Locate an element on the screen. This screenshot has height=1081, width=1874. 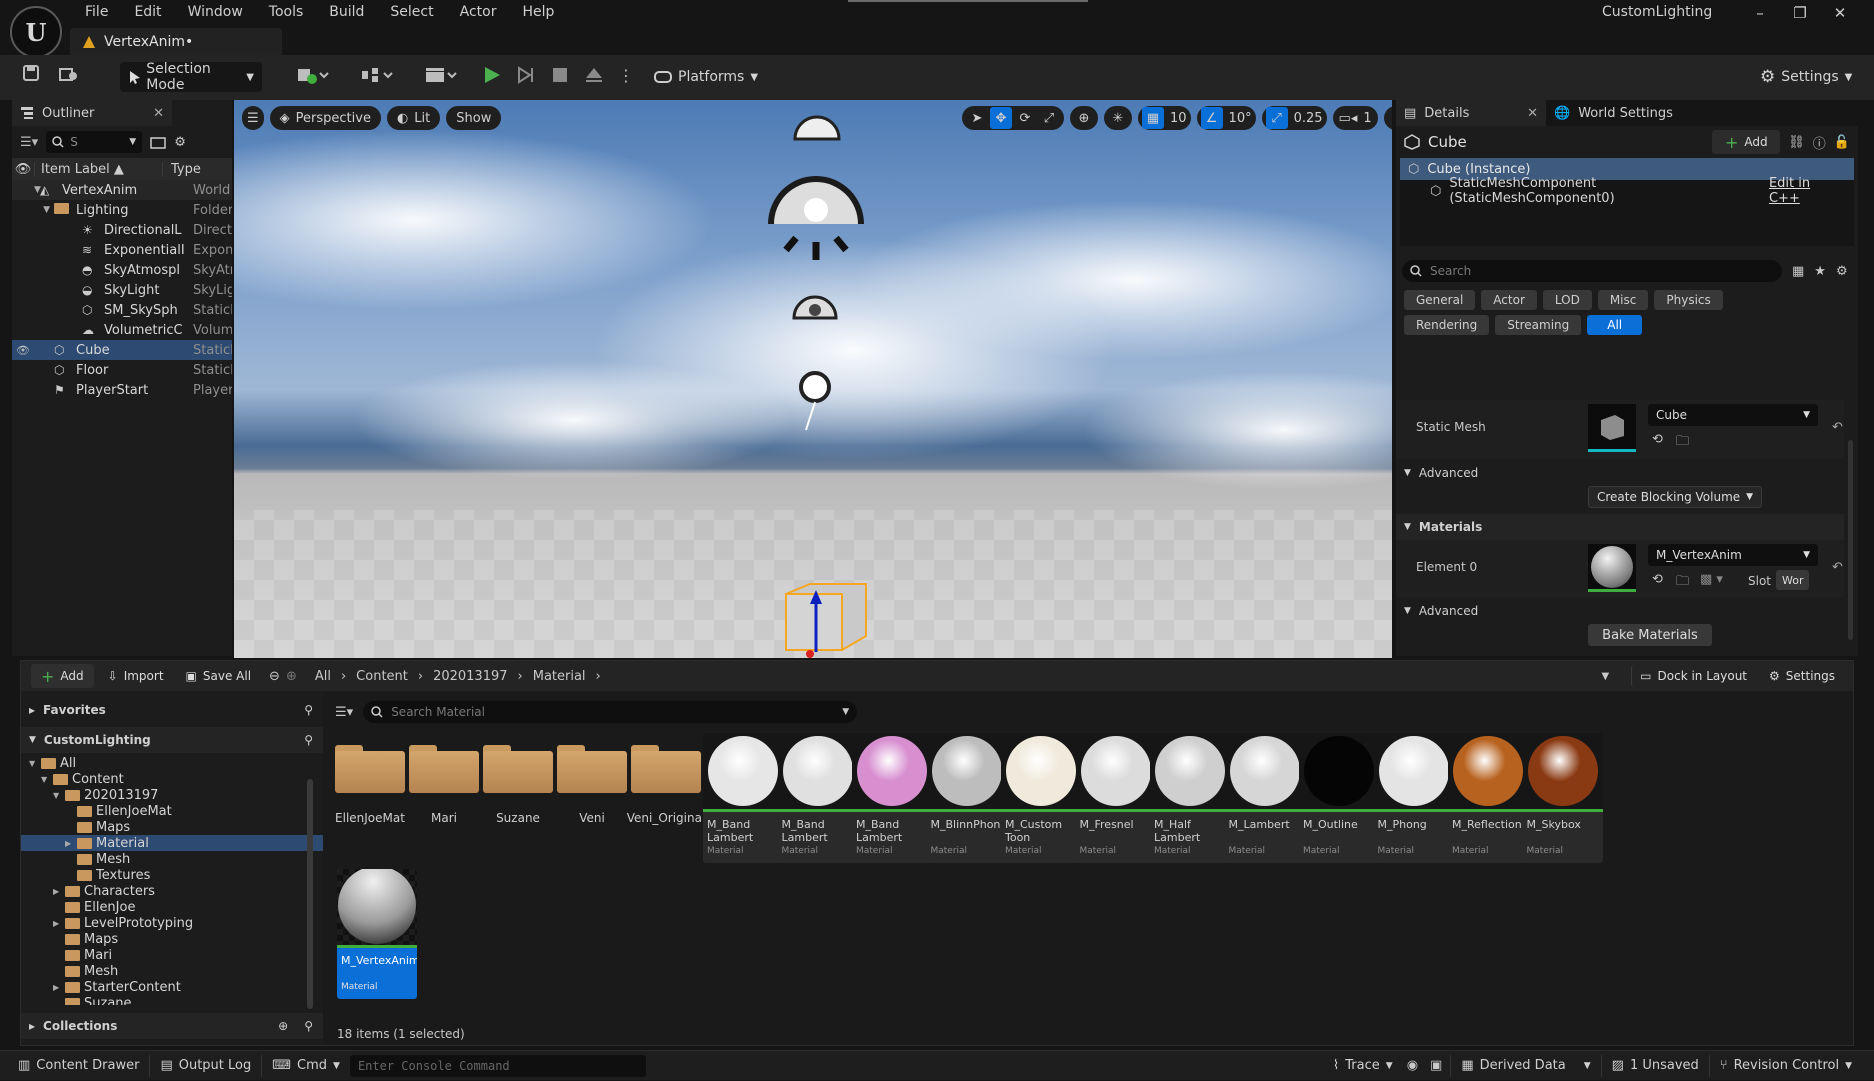
trace-dropdown: ⌇ Trace ▼ is located at coordinates (1363, 1066).